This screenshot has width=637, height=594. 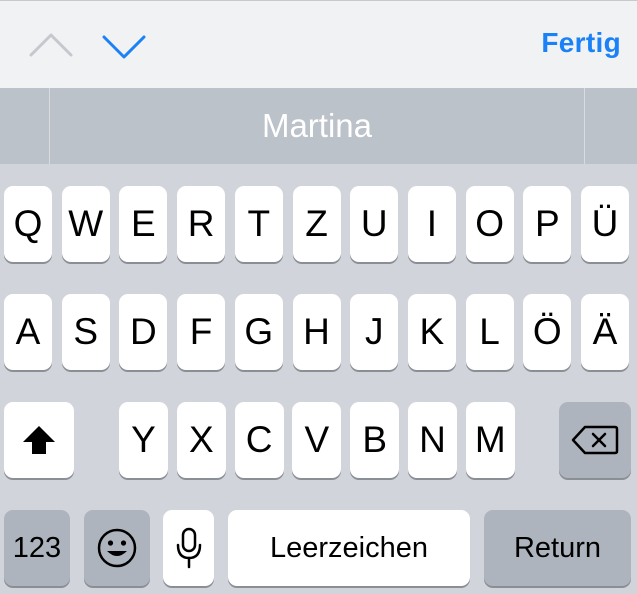 I want to click on key-h: H, so click(x=316, y=332).